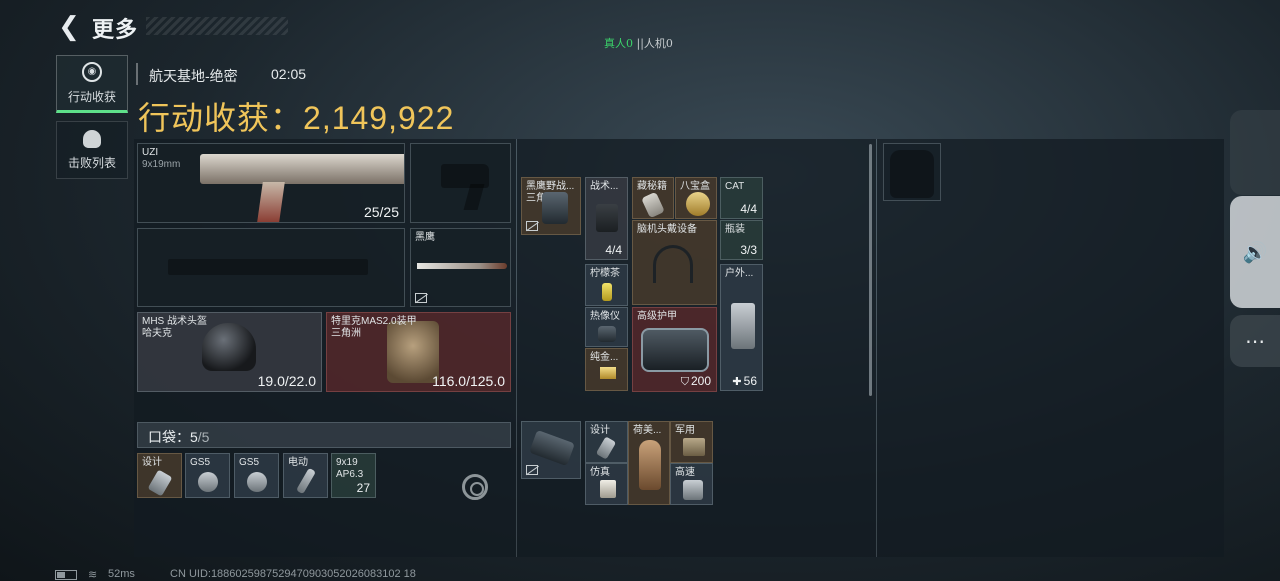 This screenshot has width=1280, height=581. I want to click on volume-button: 🔊, so click(1255, 252).